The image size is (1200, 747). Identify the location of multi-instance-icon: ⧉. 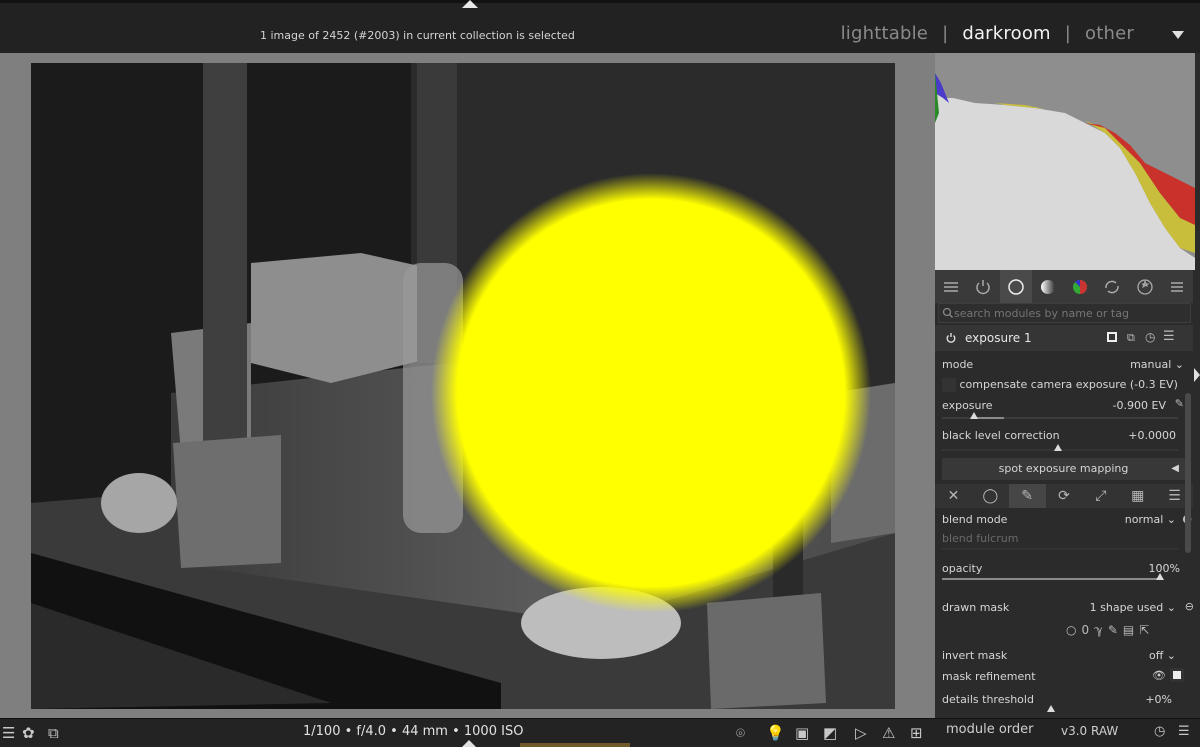
(1131, 338).